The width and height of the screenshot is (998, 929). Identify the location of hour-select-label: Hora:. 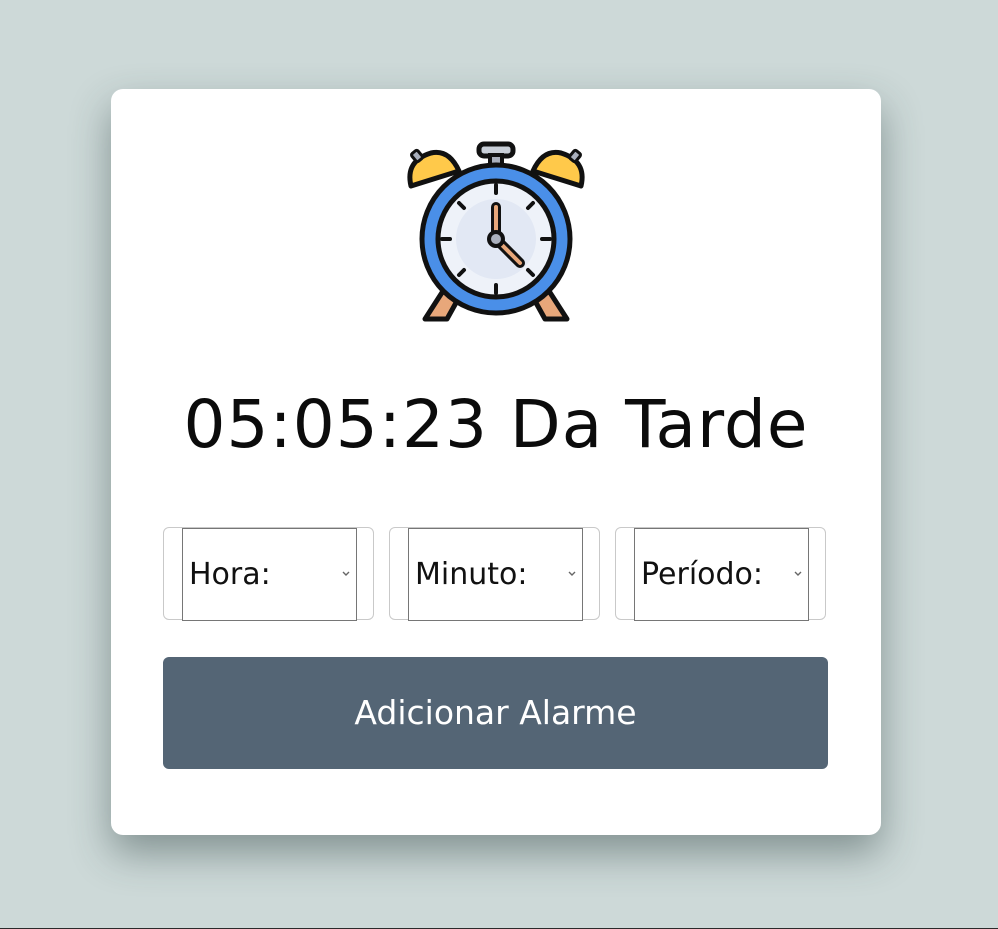
(230, 574).